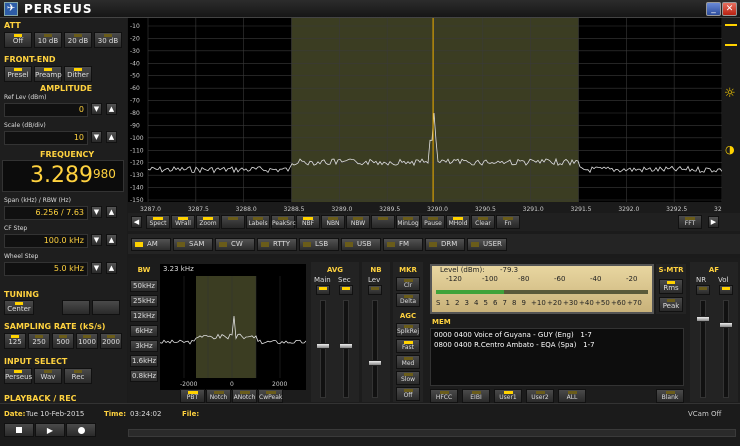 The height and width of the screenshot is (446, 740). I want to click on sampling-buttons-3: 1000, so click(87, 341).